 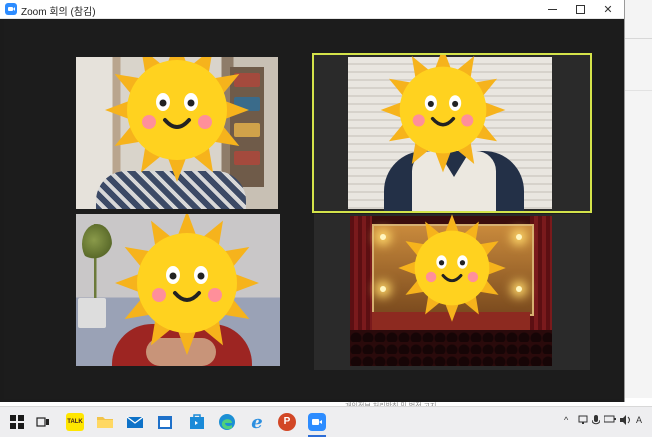 I want to click on tray-chevron-icon: ^, so click(x=566, y=420).